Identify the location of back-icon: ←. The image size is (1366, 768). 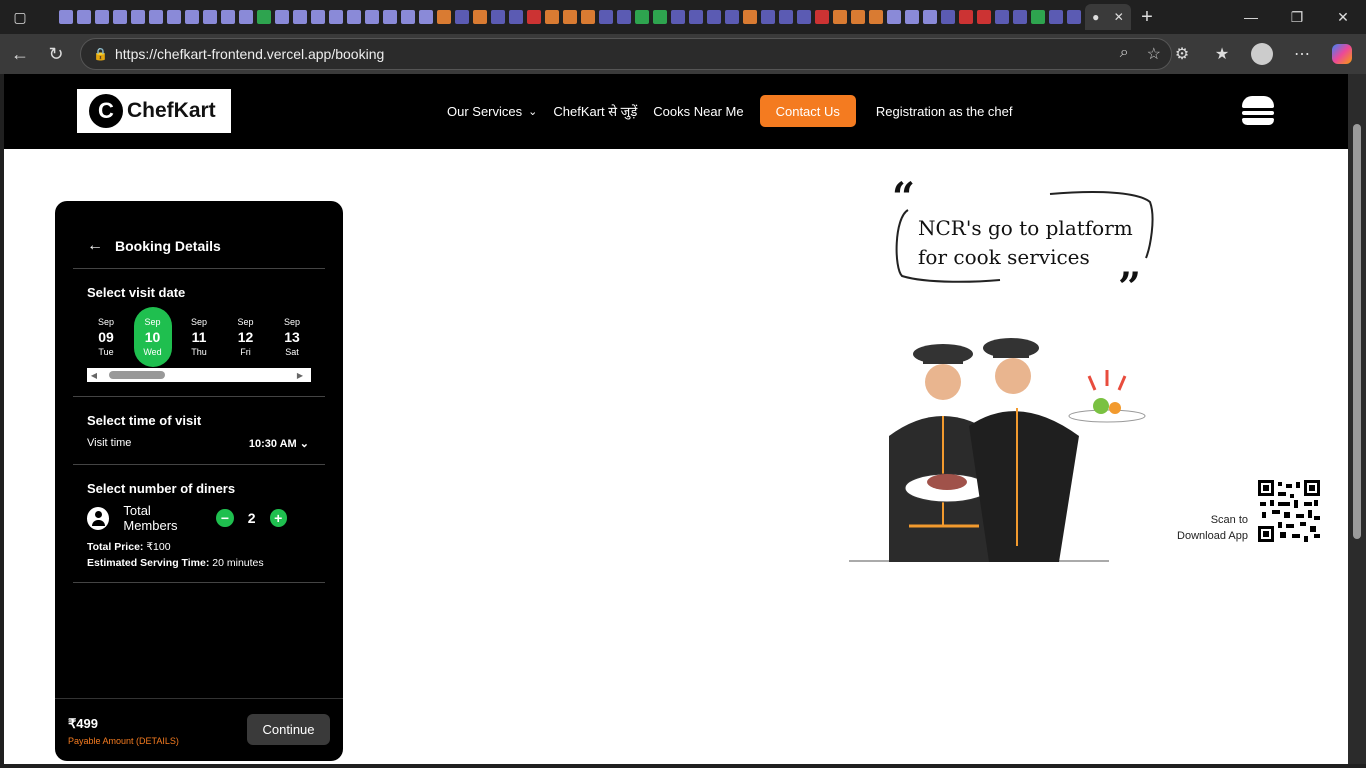
(20, 54).